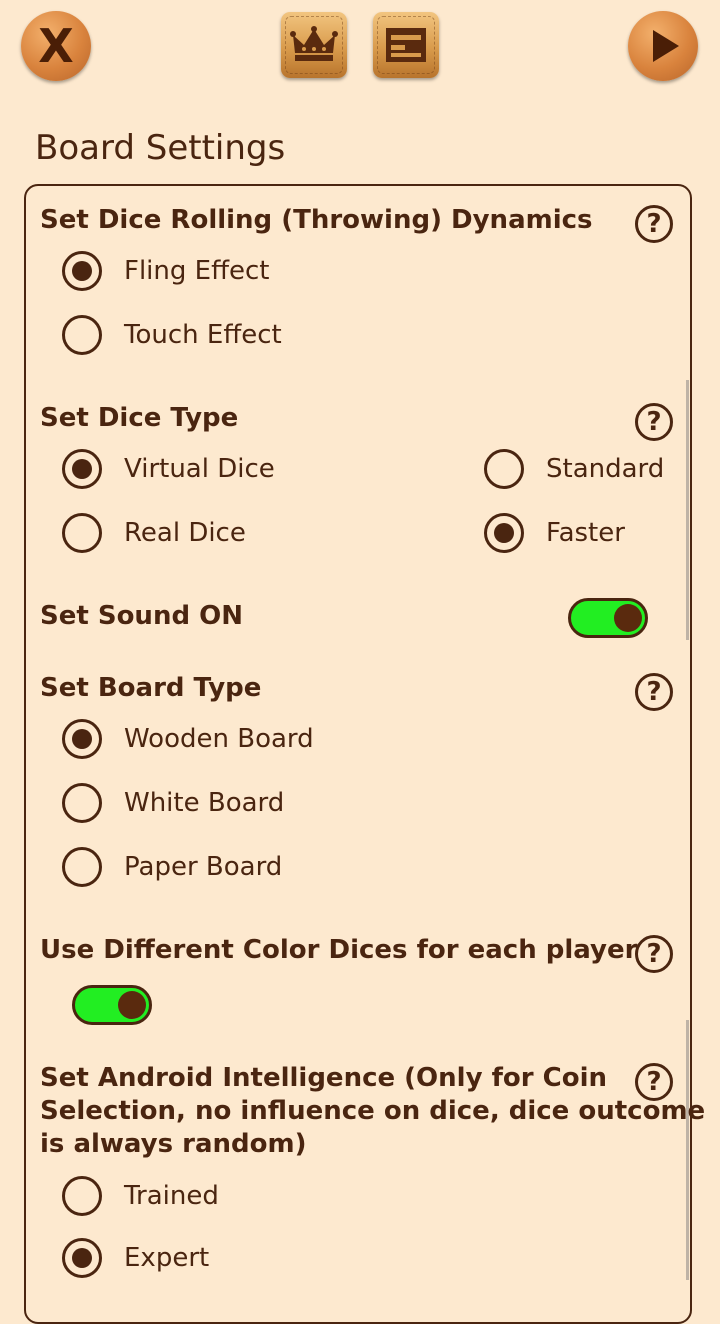 This screenshot has width=720, height=1324. Describe the element at coordinates (199, 469) in the screenshot. I see `radio-label: Virtual Dice` at that location.